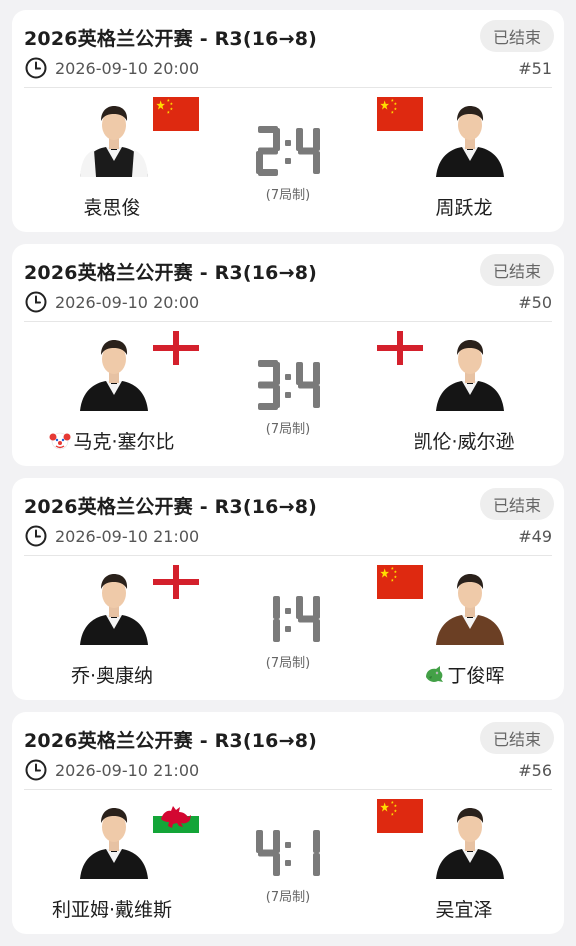  What do you see at coordinates (435, 674) in the screenshot?
I see `dragon-icon` at bounding box center [435, 674].